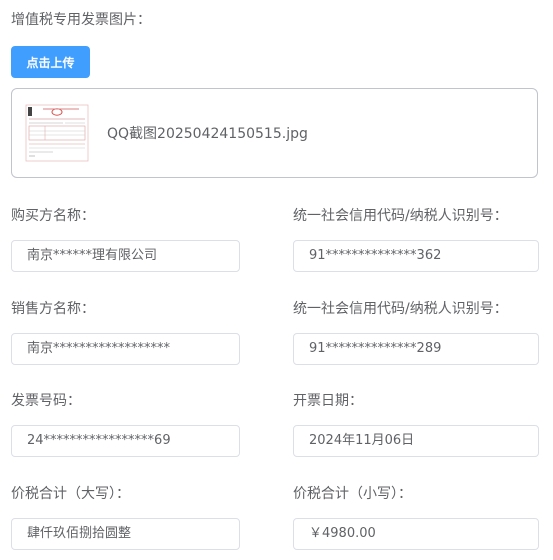 The width and height of the screenshot is (553, 560). I want to click on invoice-thumbnail-image, so click(57, 133).